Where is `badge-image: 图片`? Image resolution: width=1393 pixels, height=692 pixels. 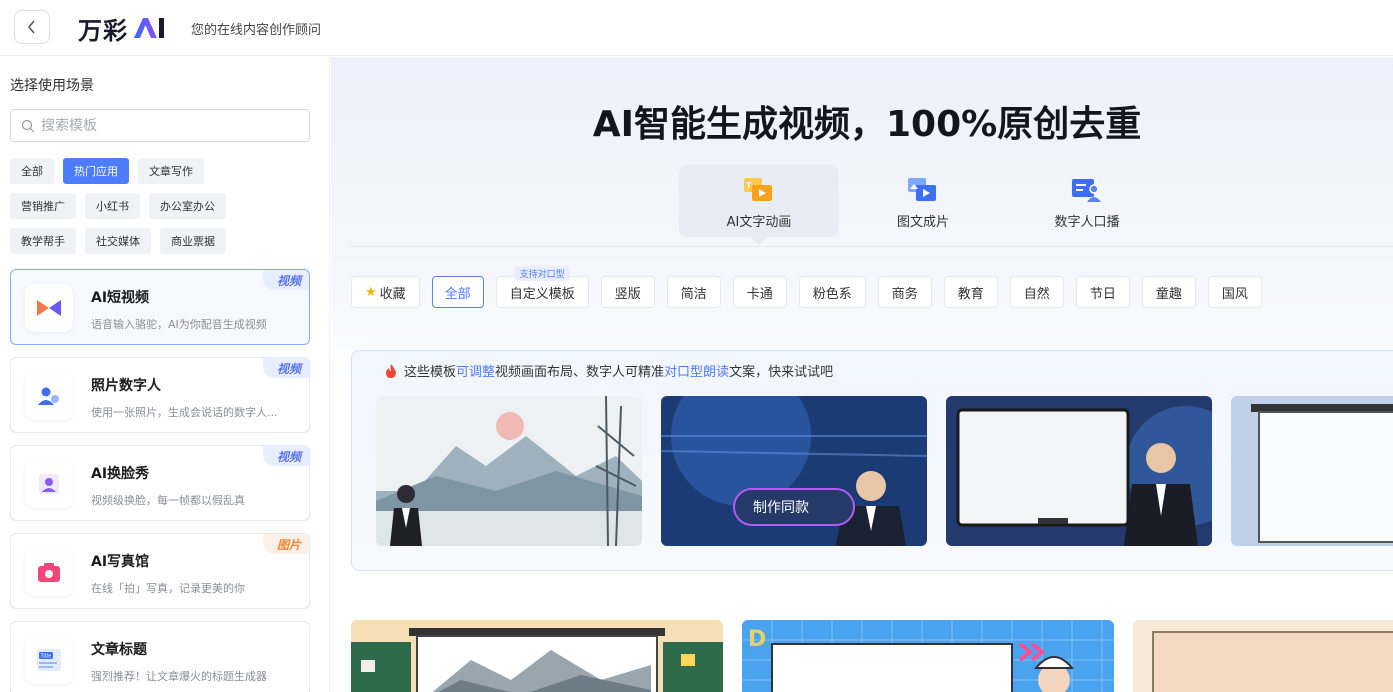
badge-image: 图片 is located at coordinates (285, 544).